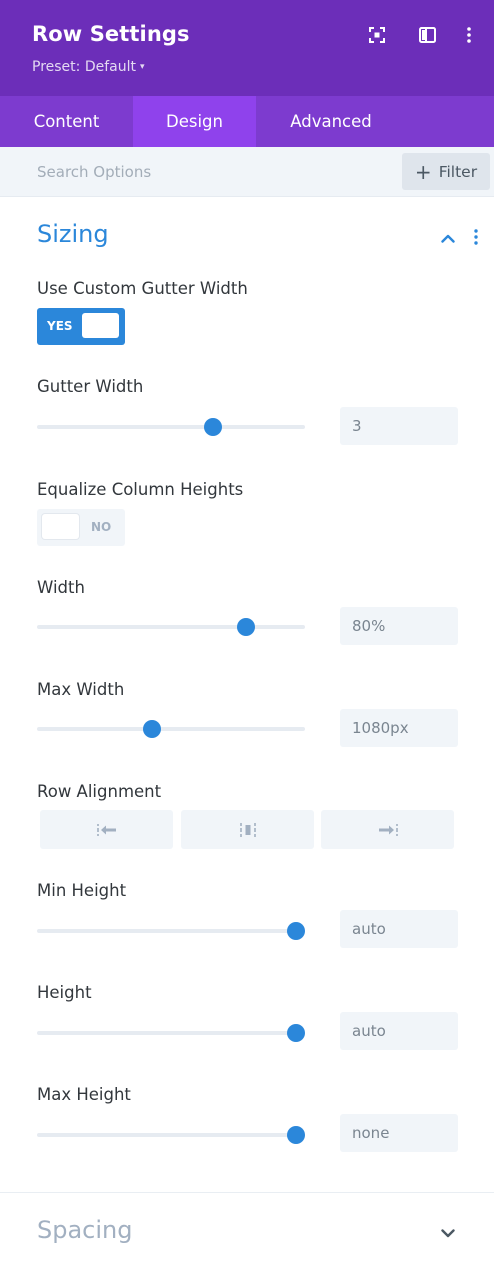  Describe the element at coordinates (202, 172) in the screenshot. I see `search-input` at that location.